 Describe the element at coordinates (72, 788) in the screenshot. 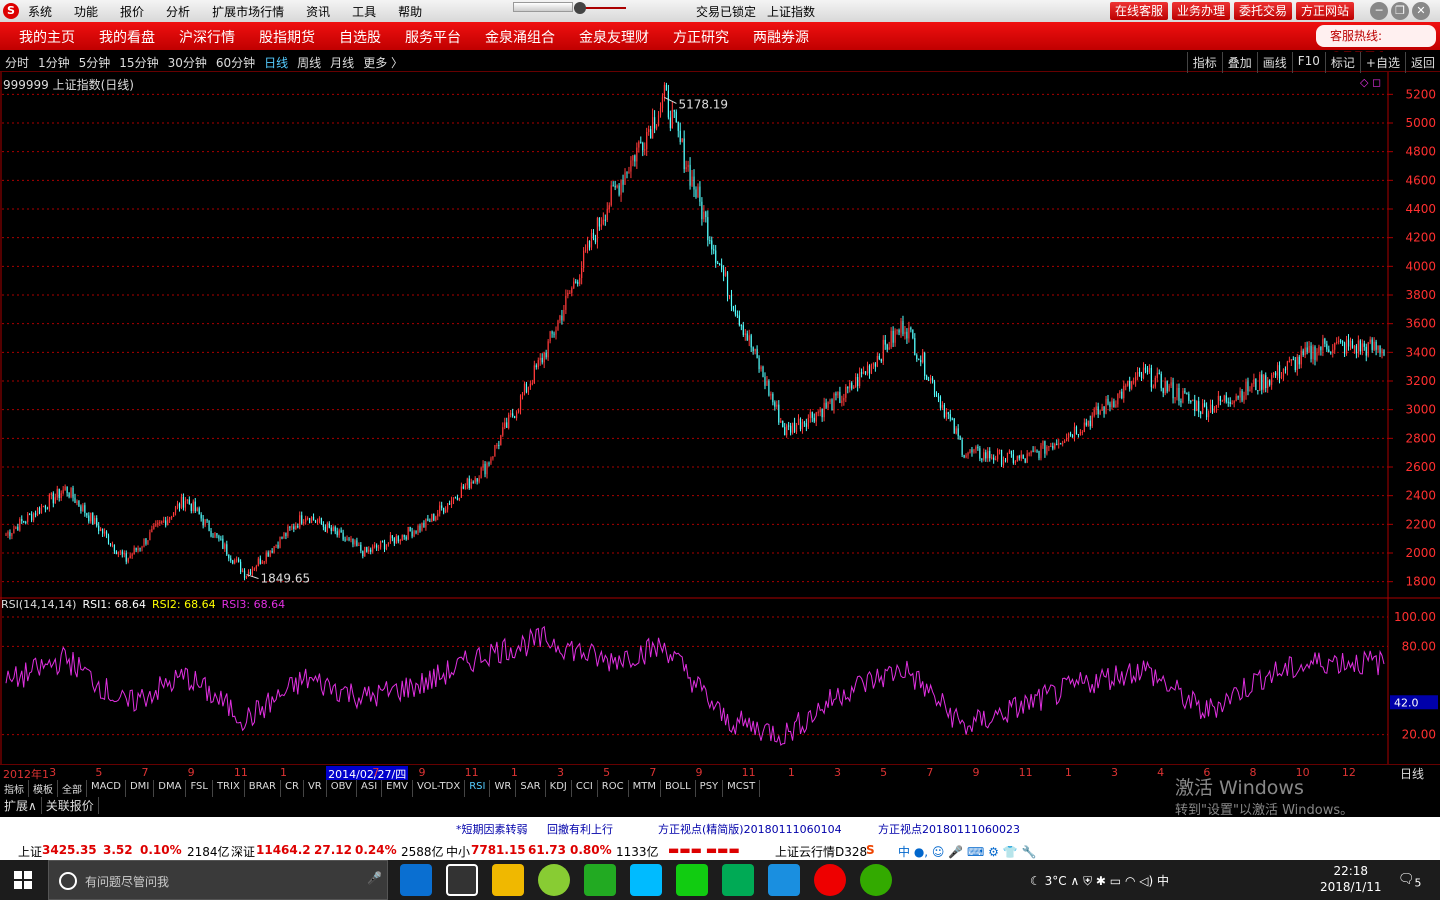

I see `indicator-tab: 全部` at that location.